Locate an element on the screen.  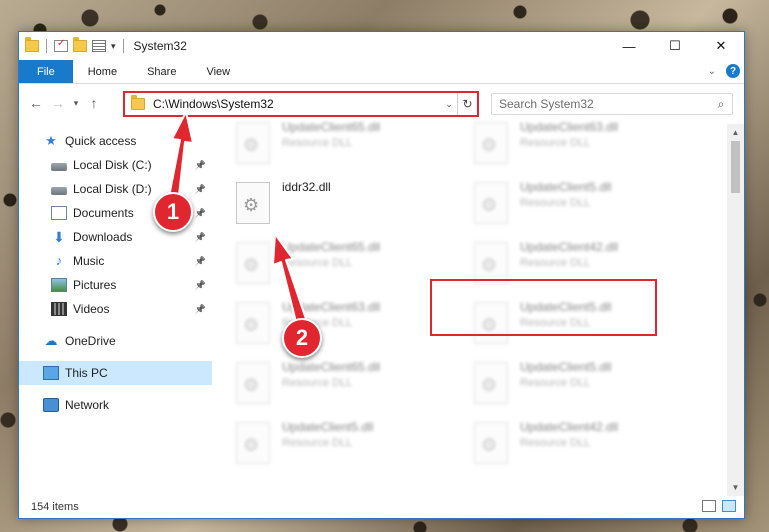
downloads-icon: ⬇ is located at coordinates (59, 237).